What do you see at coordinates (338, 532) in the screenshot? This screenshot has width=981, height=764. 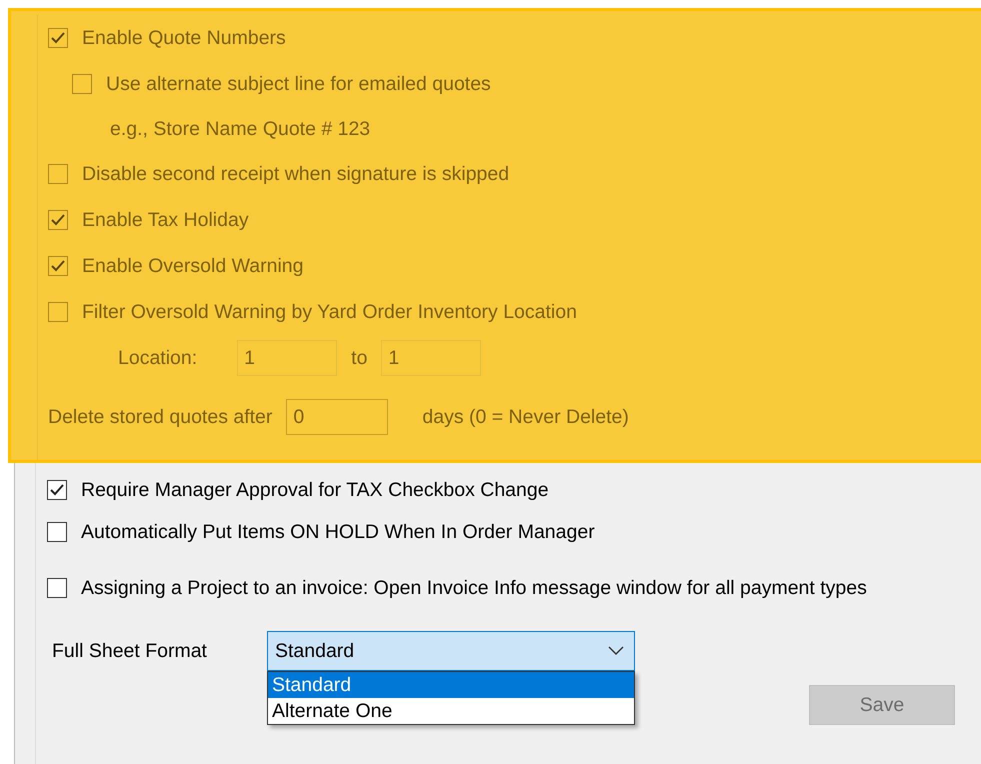 I see `checkbox-label: Automatically Put Items ON HOLD When In Order Manager` at bounding box center [338, 532].